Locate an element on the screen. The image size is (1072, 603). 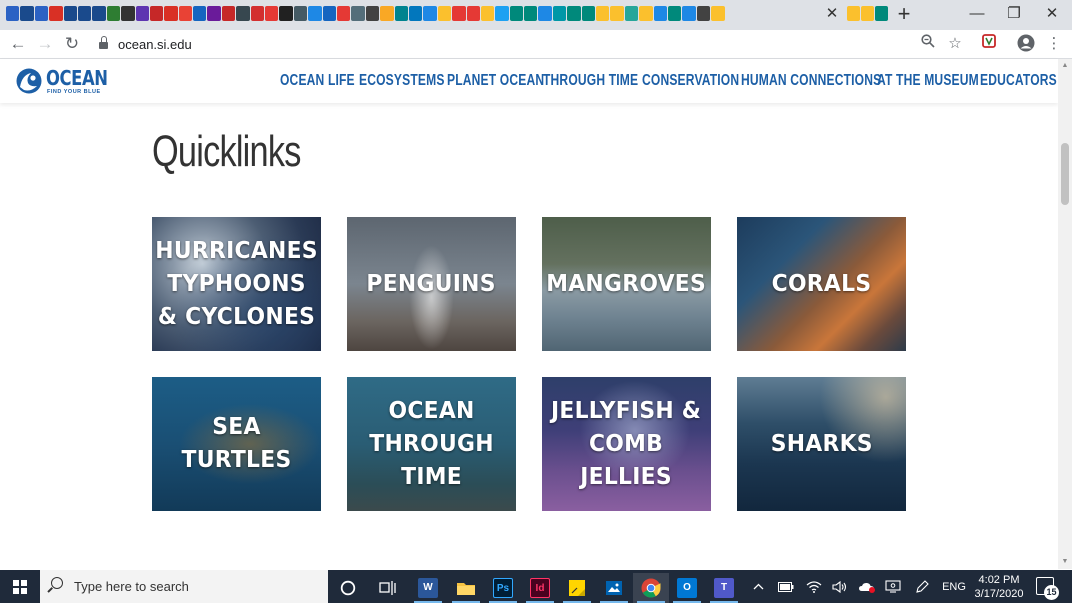
scroll-down-icon: ▼ is located at coordinates (1065, 561).